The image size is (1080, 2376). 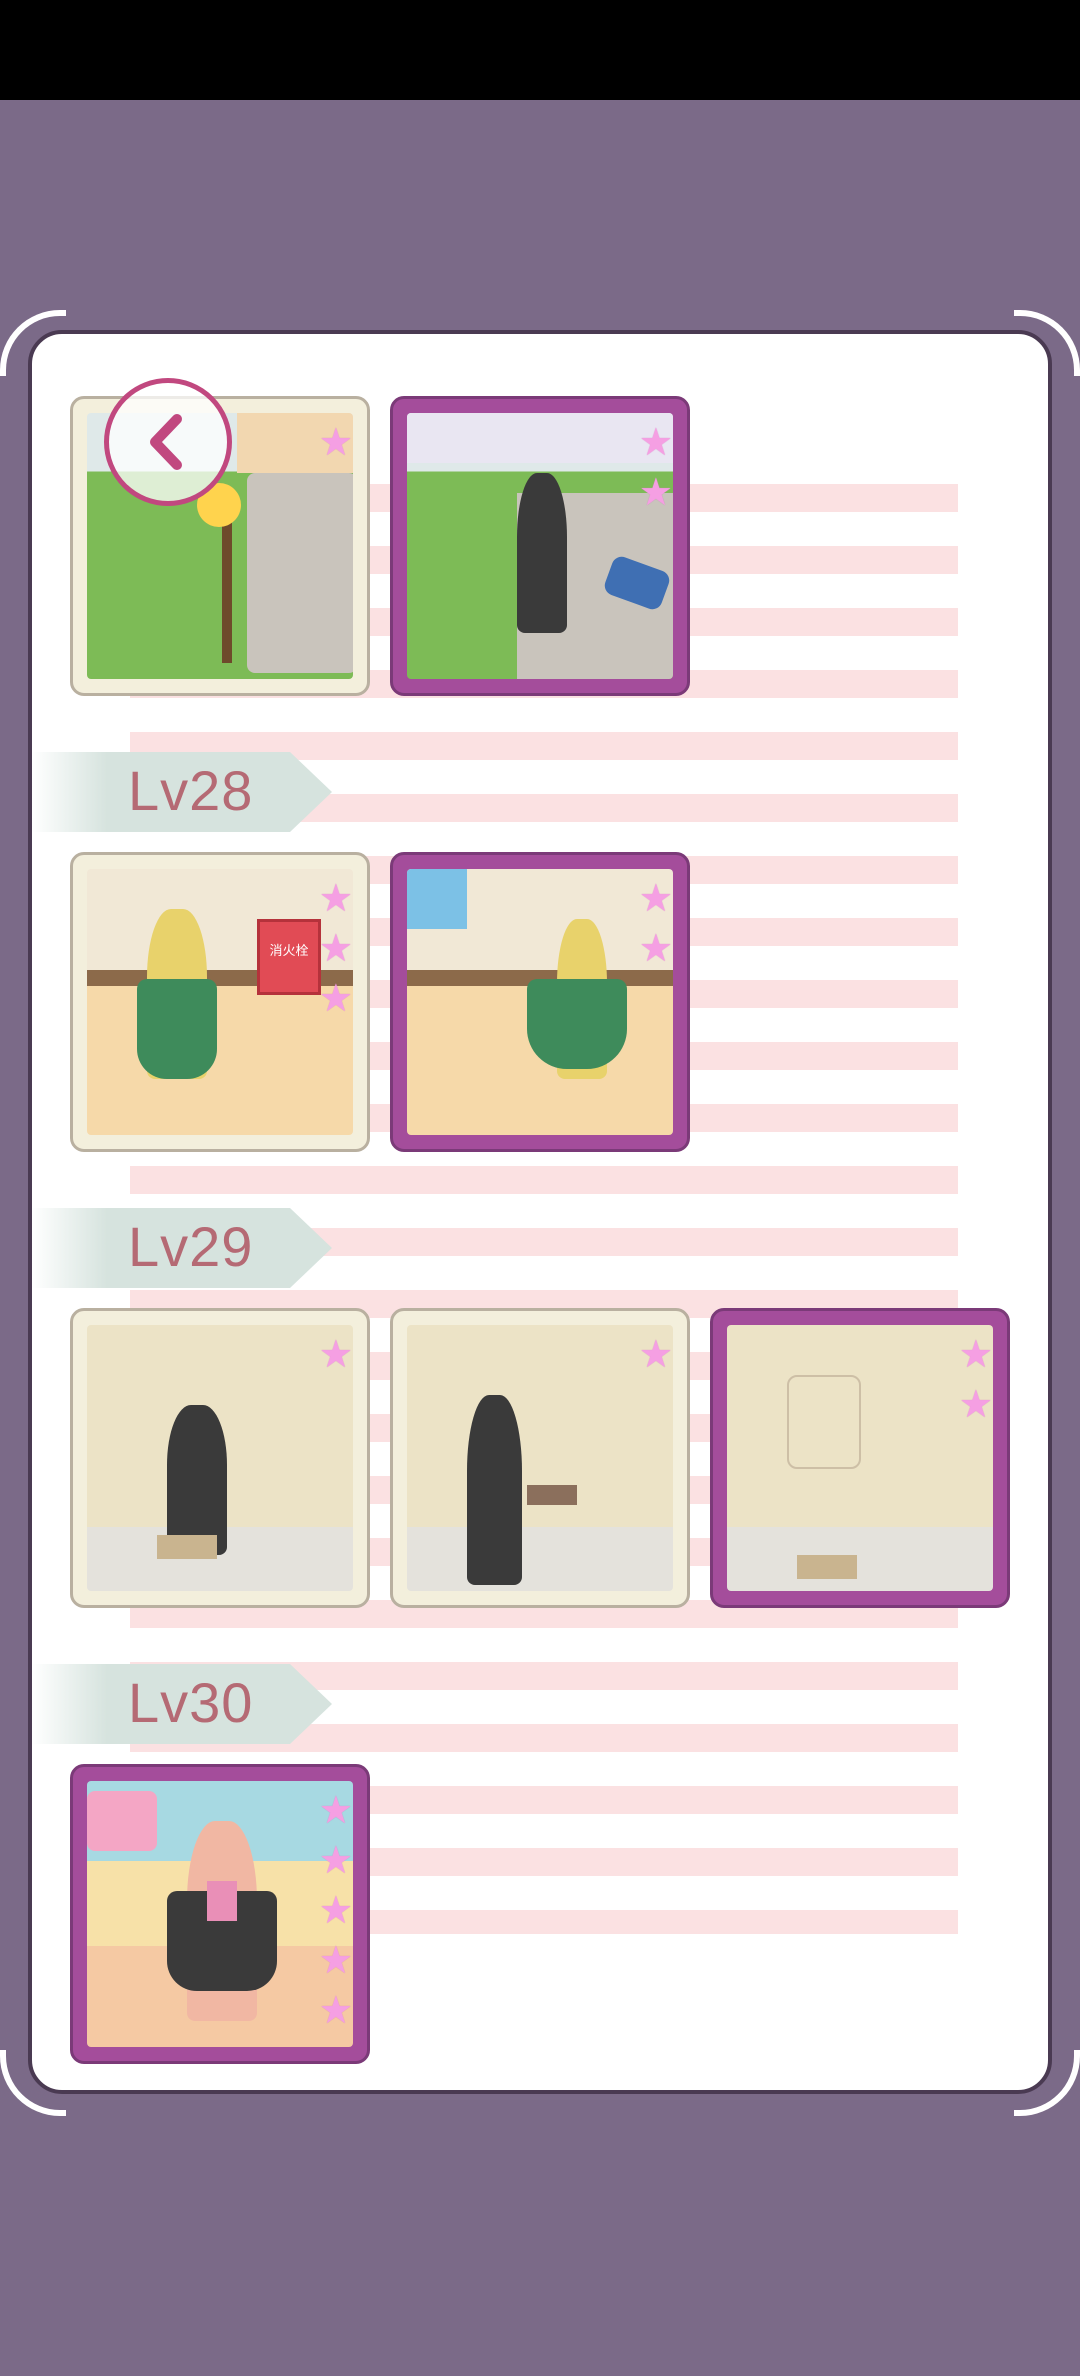 I want to click on level-banner: Lv30, so click(x=182, y=1704).